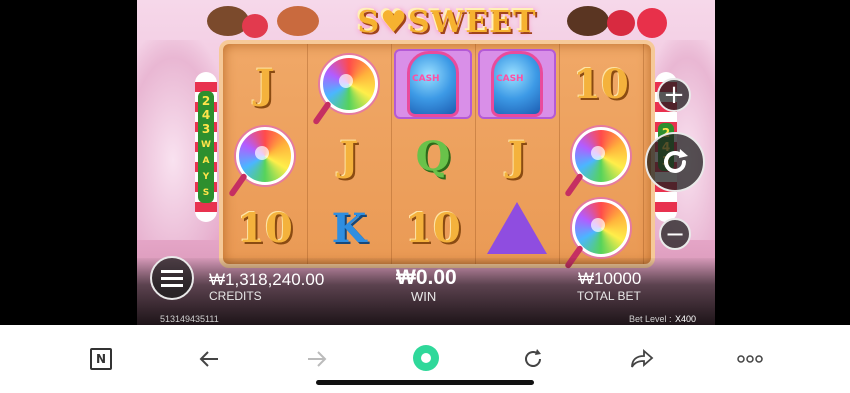 This screenshot has width=850, height=393. I want to click on bet-increase-button: +, so click(674, 95).